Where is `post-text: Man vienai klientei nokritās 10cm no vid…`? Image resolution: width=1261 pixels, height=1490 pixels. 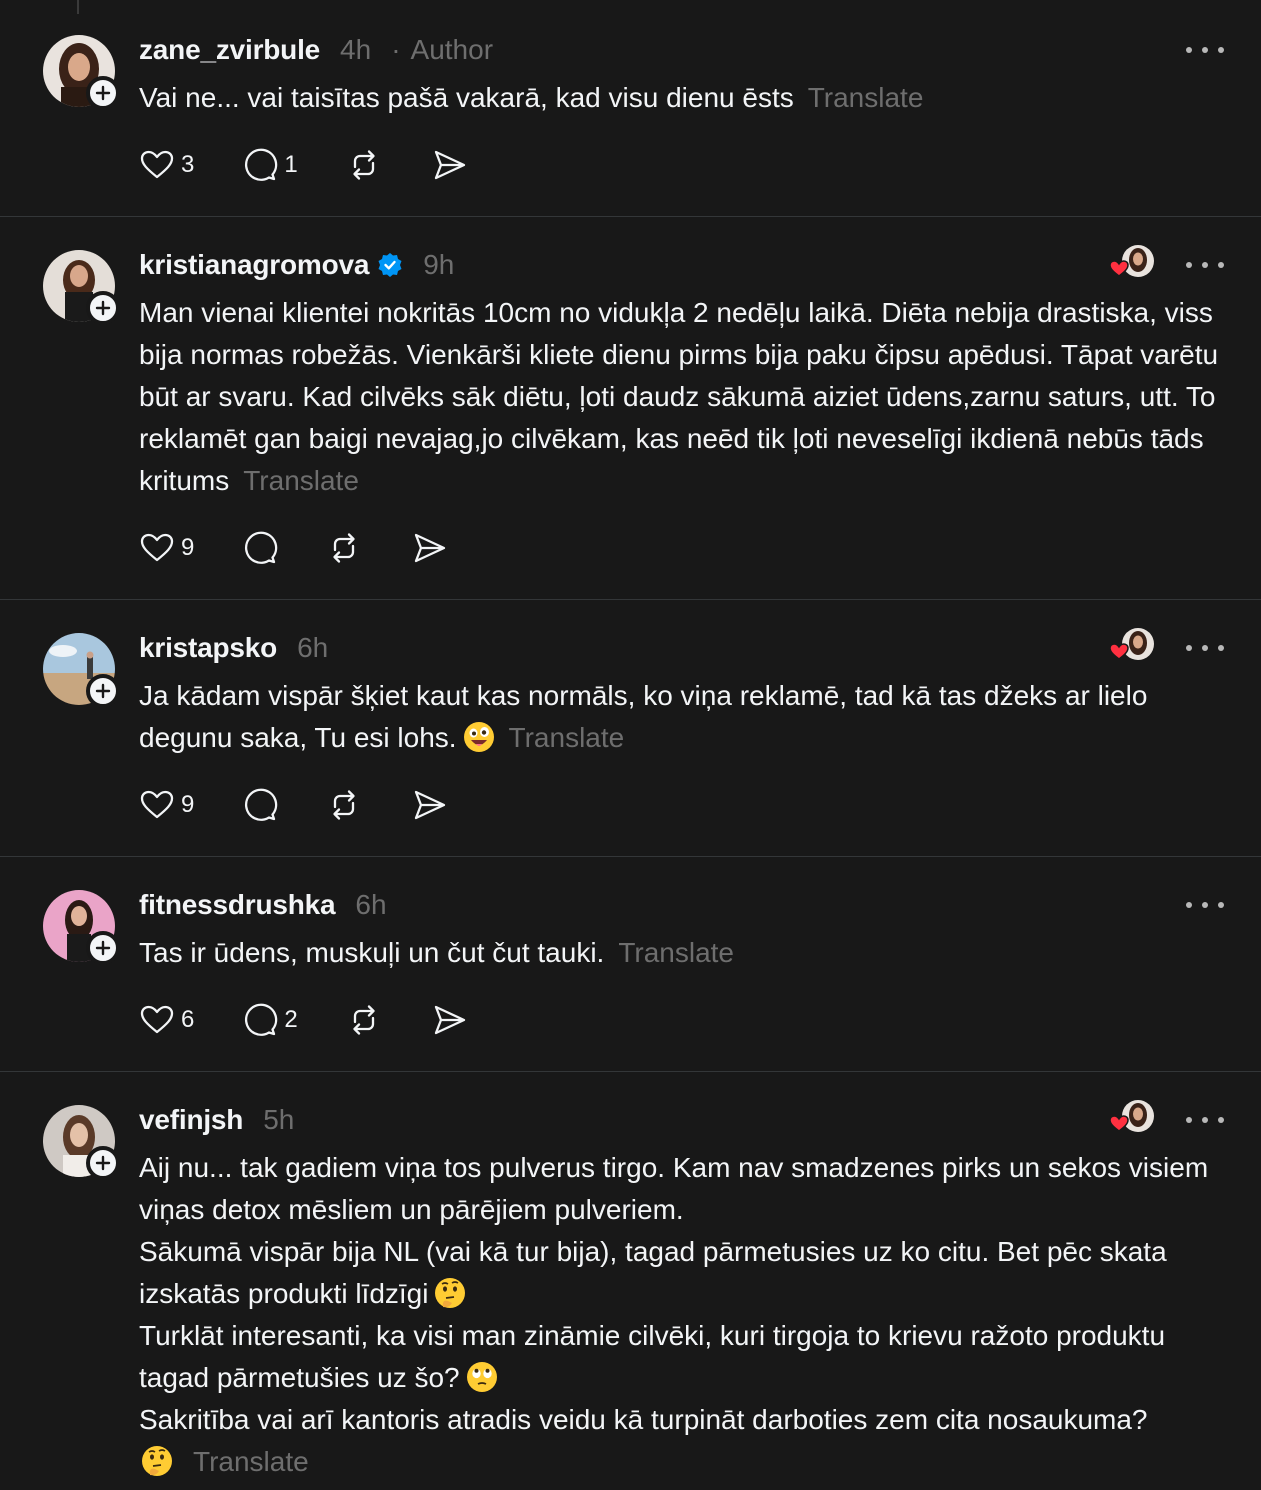 post-text: Man vienai klientei nokritās 10cm no vid… is located at coordinates (689, 397).